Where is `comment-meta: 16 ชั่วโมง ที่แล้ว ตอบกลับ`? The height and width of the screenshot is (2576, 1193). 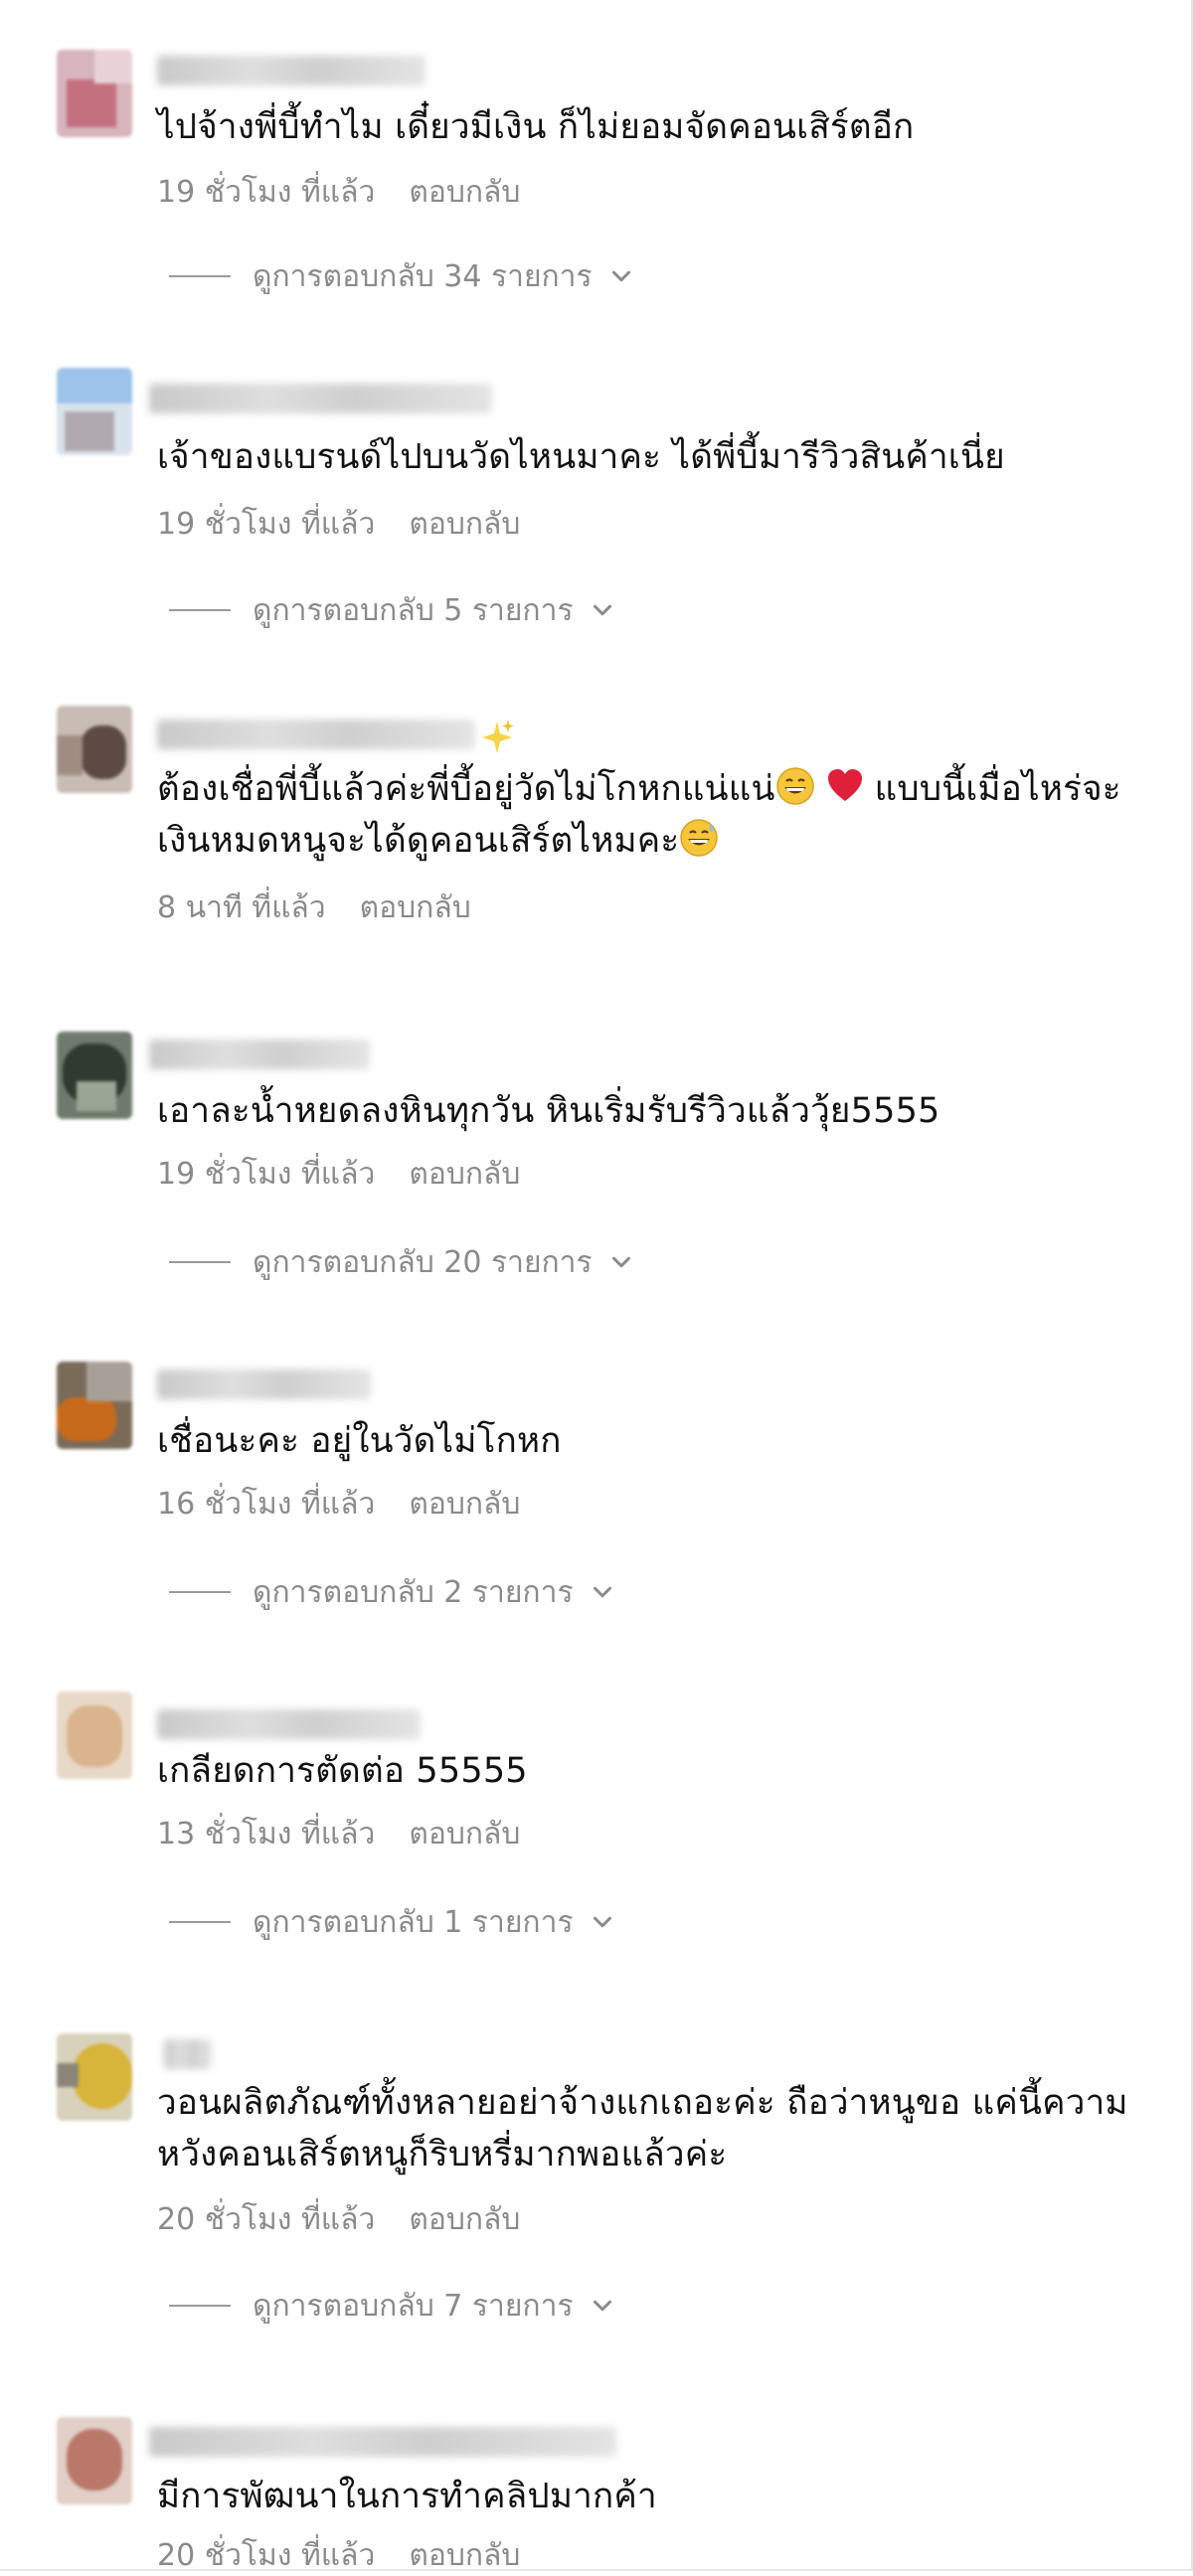
comment-meta: 16 ชั่วโมง ที่แล้ว ตอบกลับ is located at coordinates (338, 1505).